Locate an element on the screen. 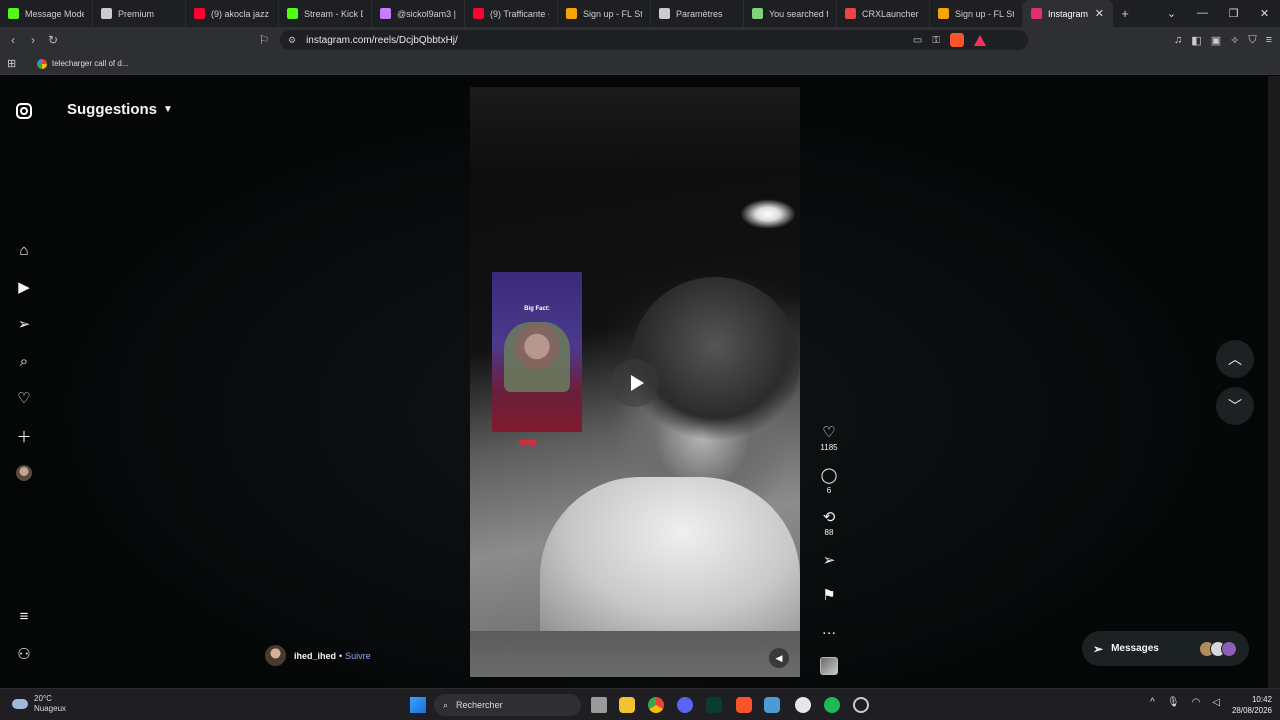 The width and height of the screenshot is (1280, 720). reels-icon: ▶ is located at coordinates (24, 287).